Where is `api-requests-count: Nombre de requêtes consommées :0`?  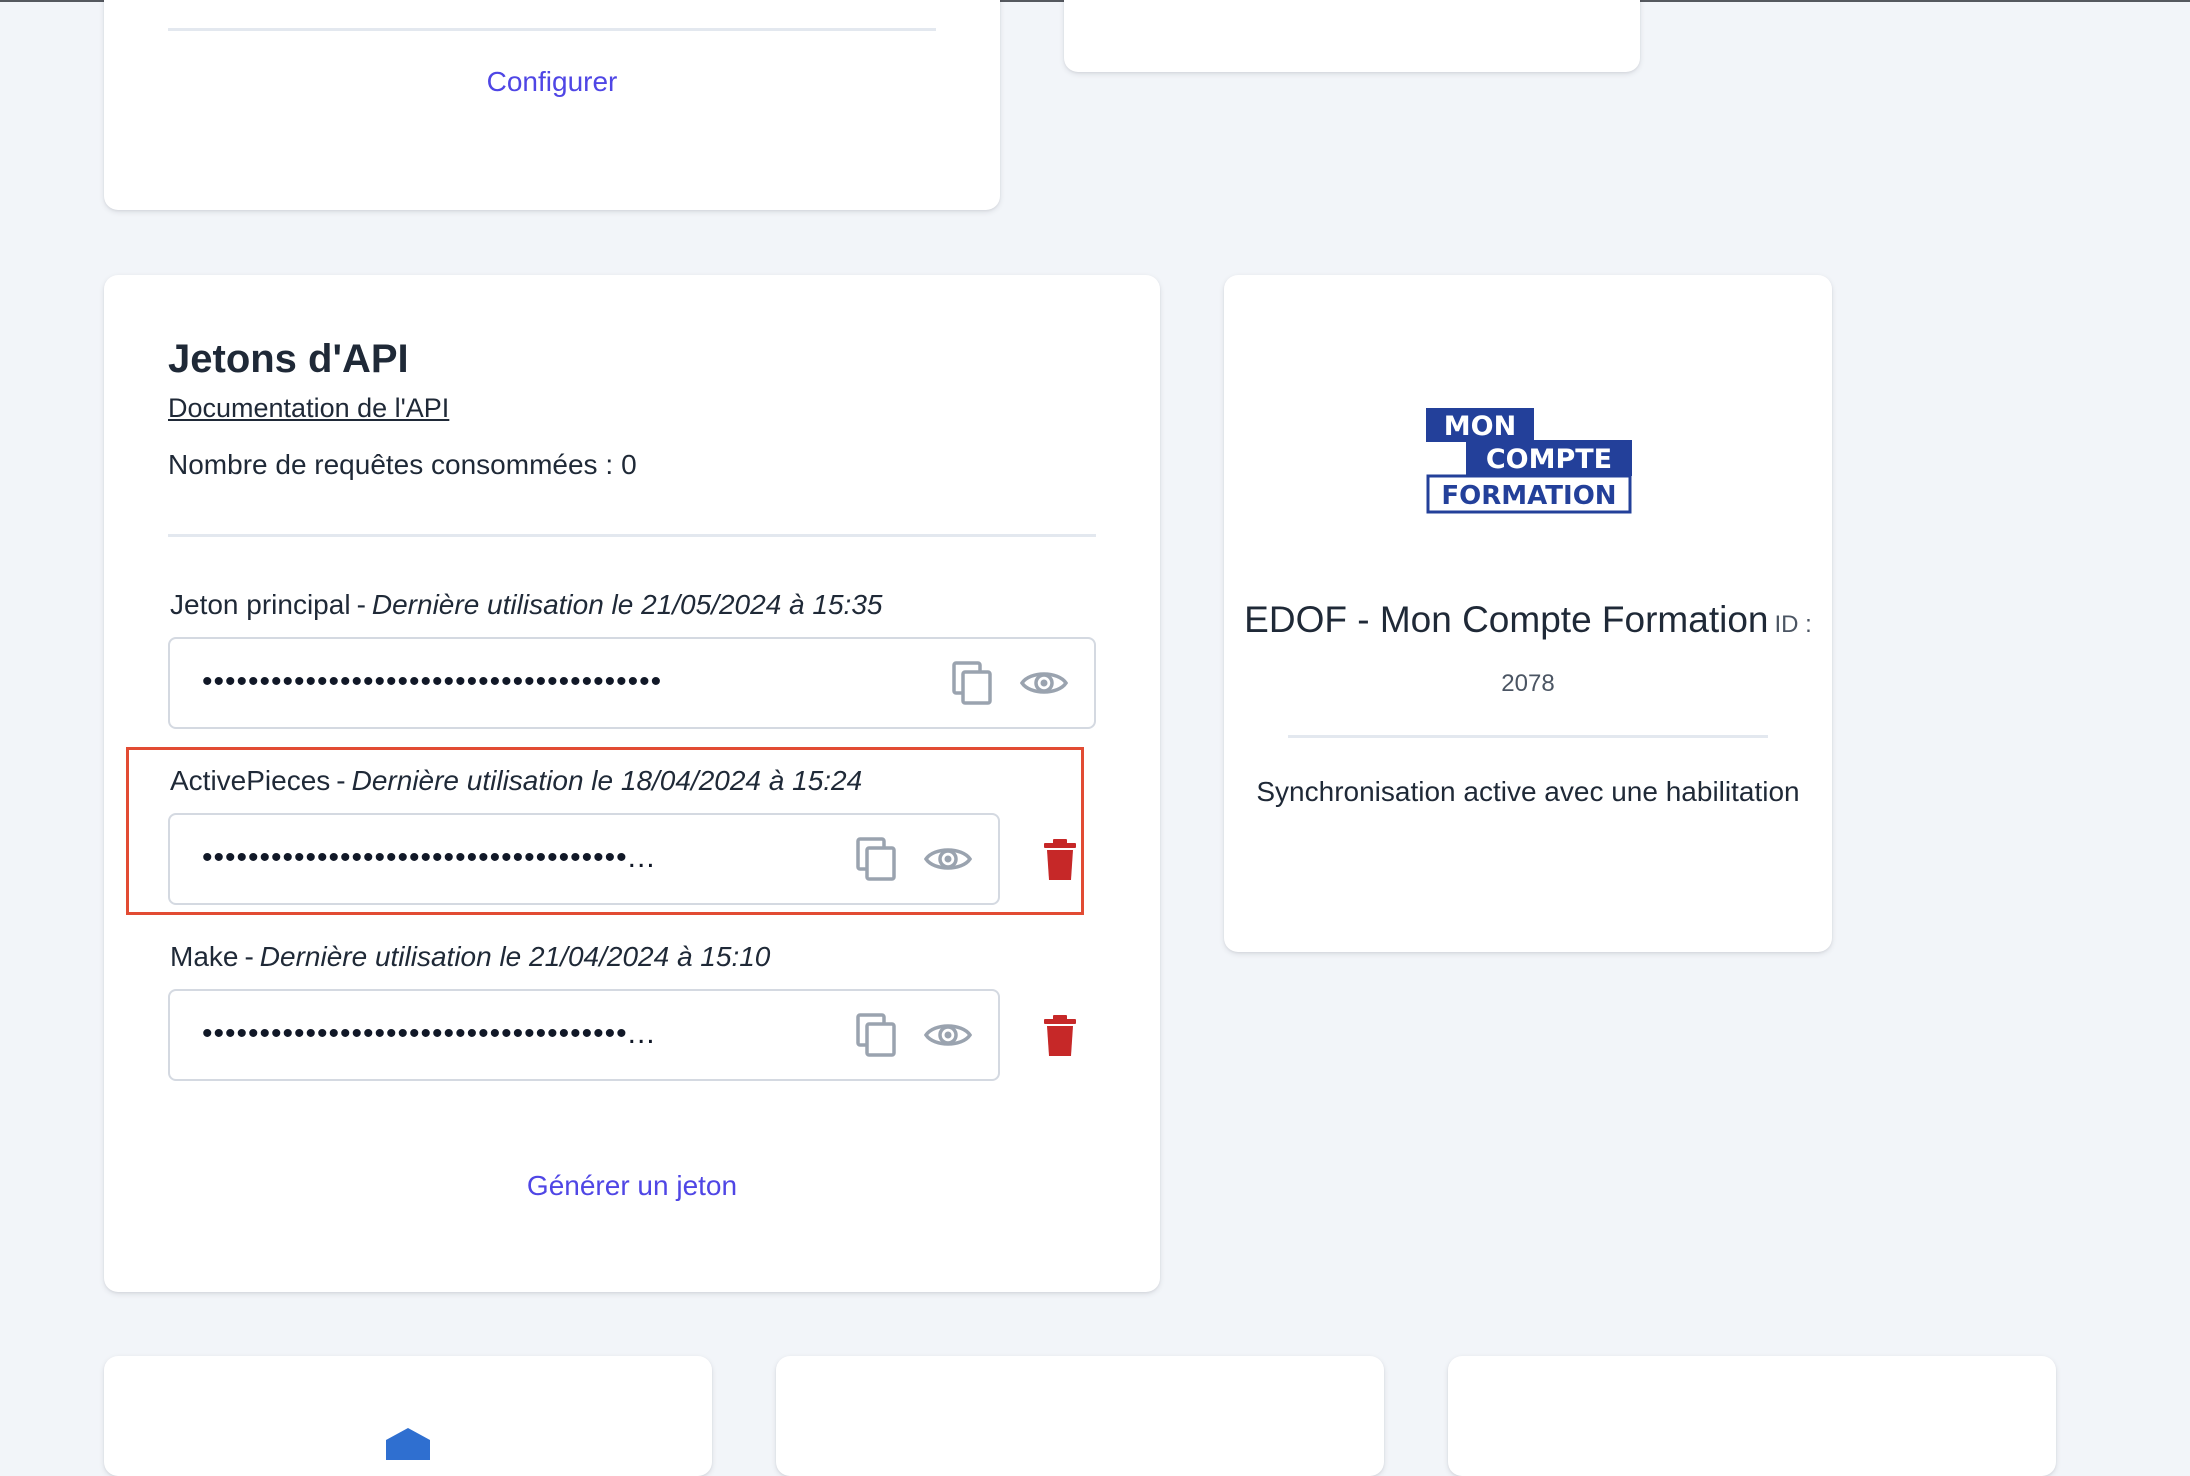 api-requests-count: Nombre de requêtes consommées :0 is located at coordinates (402, 465).